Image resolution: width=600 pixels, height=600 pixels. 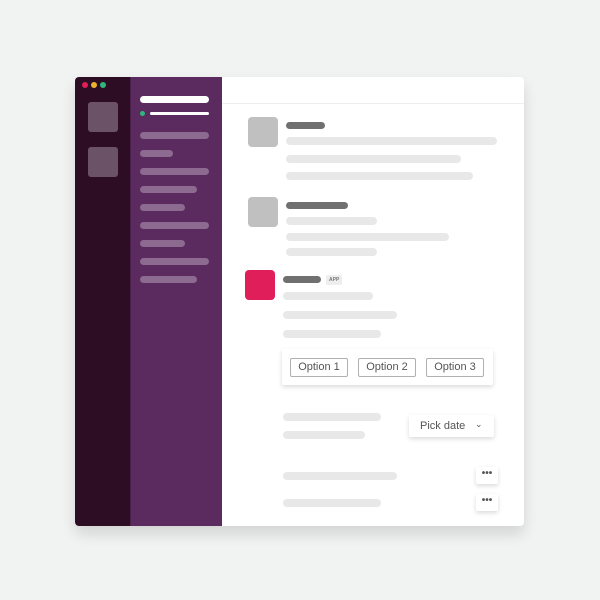 What do you see at coordinates (94, 85) in the screenshot?
I see `minimize-button` at bounding box center [94, 85].